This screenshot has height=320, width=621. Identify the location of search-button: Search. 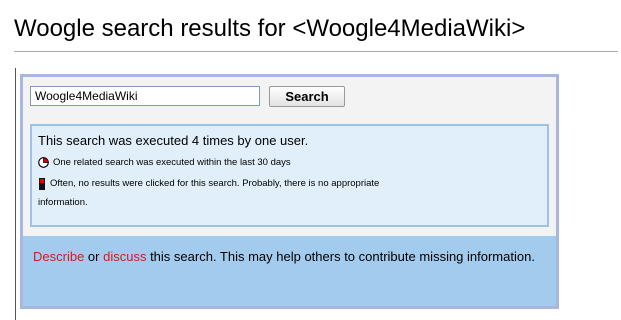
(307, 96).